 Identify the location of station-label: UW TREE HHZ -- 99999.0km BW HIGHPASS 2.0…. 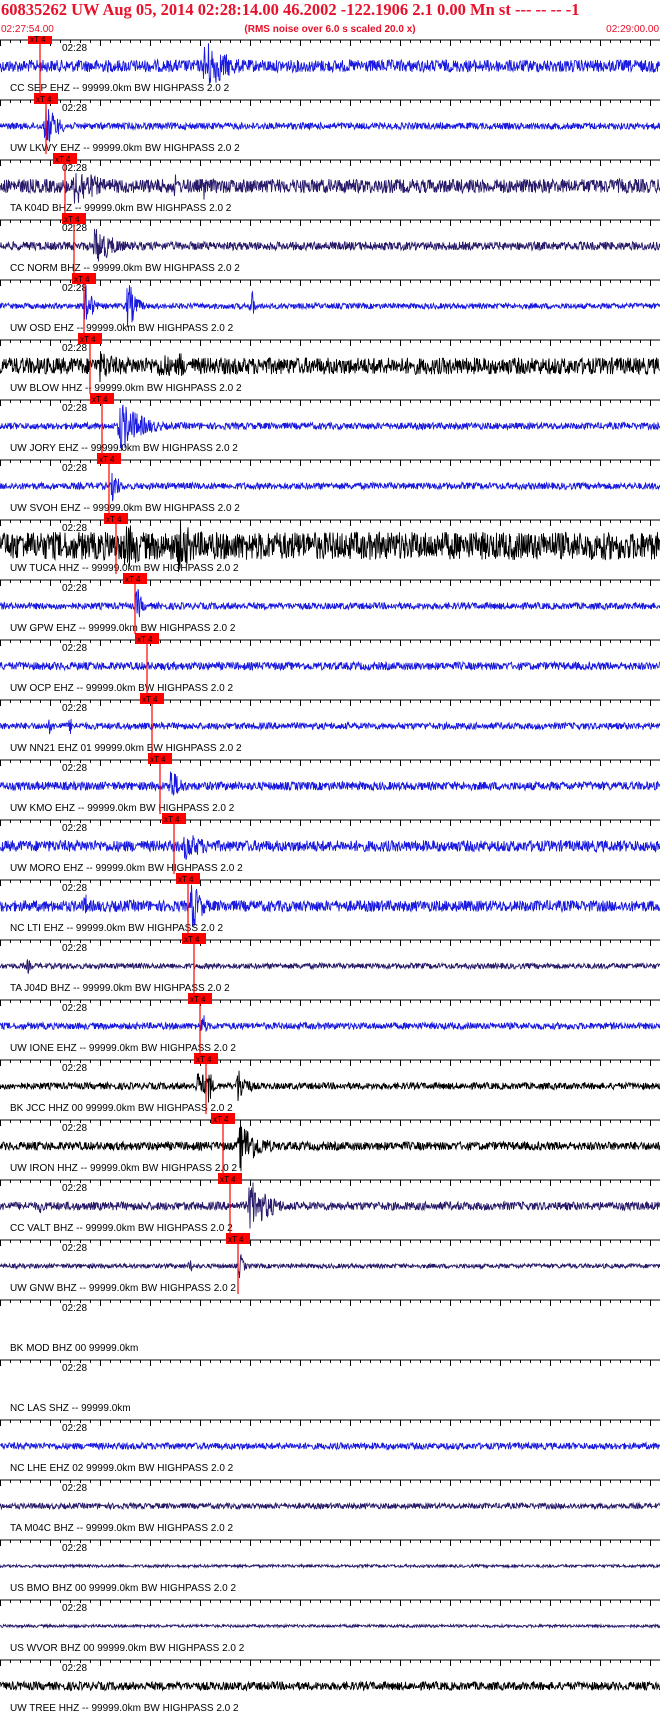
(124, 1708).